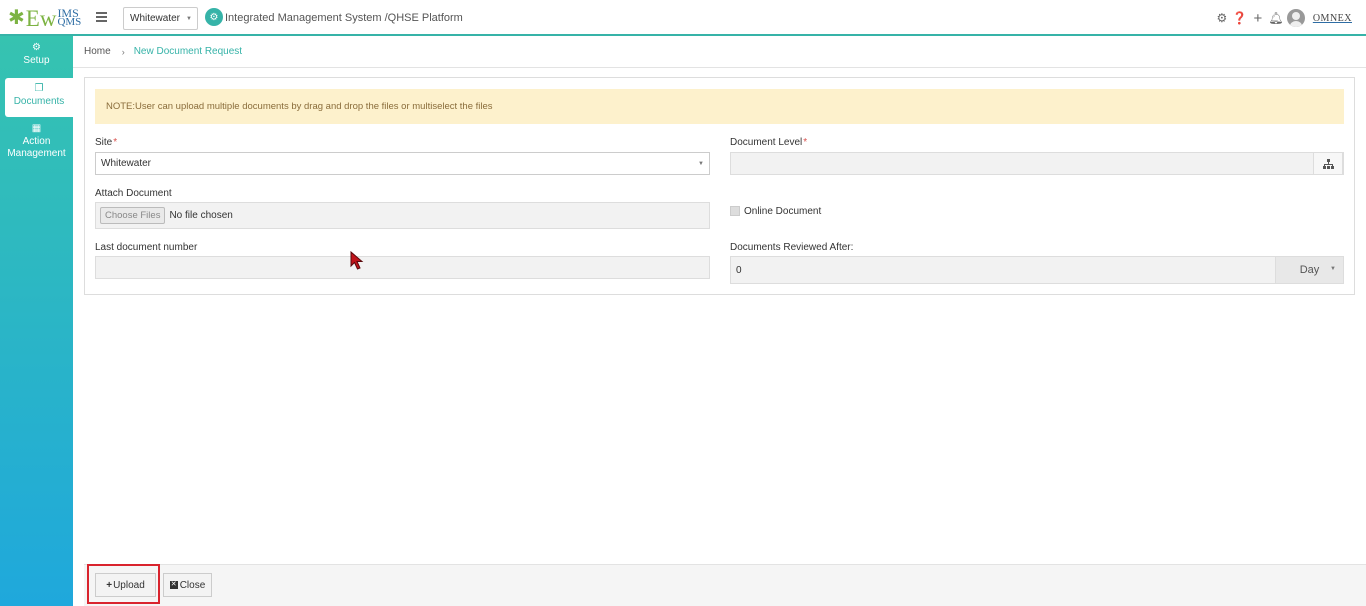 This screenshot has height=606, width=1366. What do you see at coordinates (402, 163) in the screenshot?
I see `site-select: Whitewater ▼` at bounding box center [402, 163].